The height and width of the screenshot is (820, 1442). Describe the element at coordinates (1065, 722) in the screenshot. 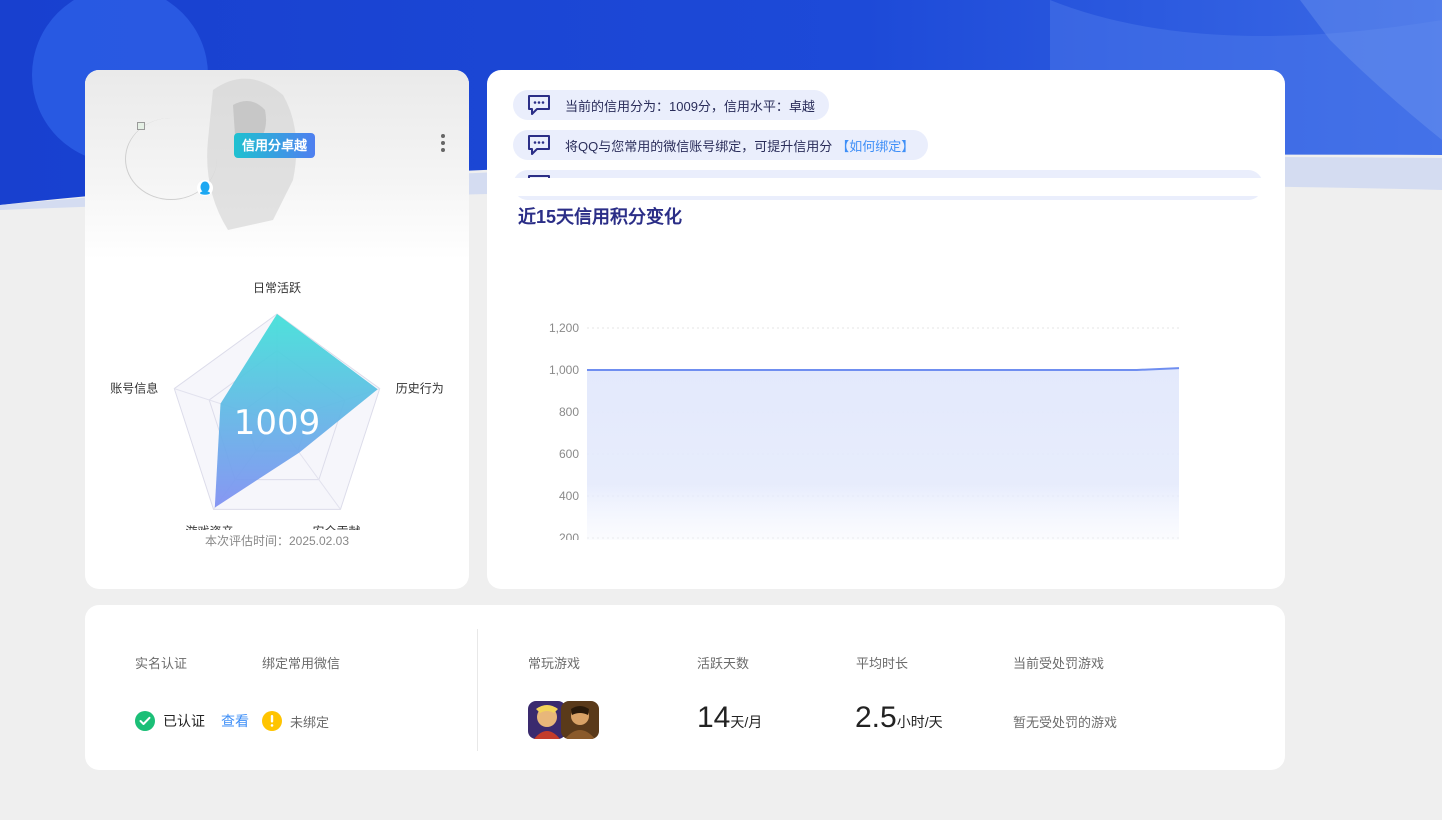

I see `penalty-value: 暂无受处罚的游戏` at that location.